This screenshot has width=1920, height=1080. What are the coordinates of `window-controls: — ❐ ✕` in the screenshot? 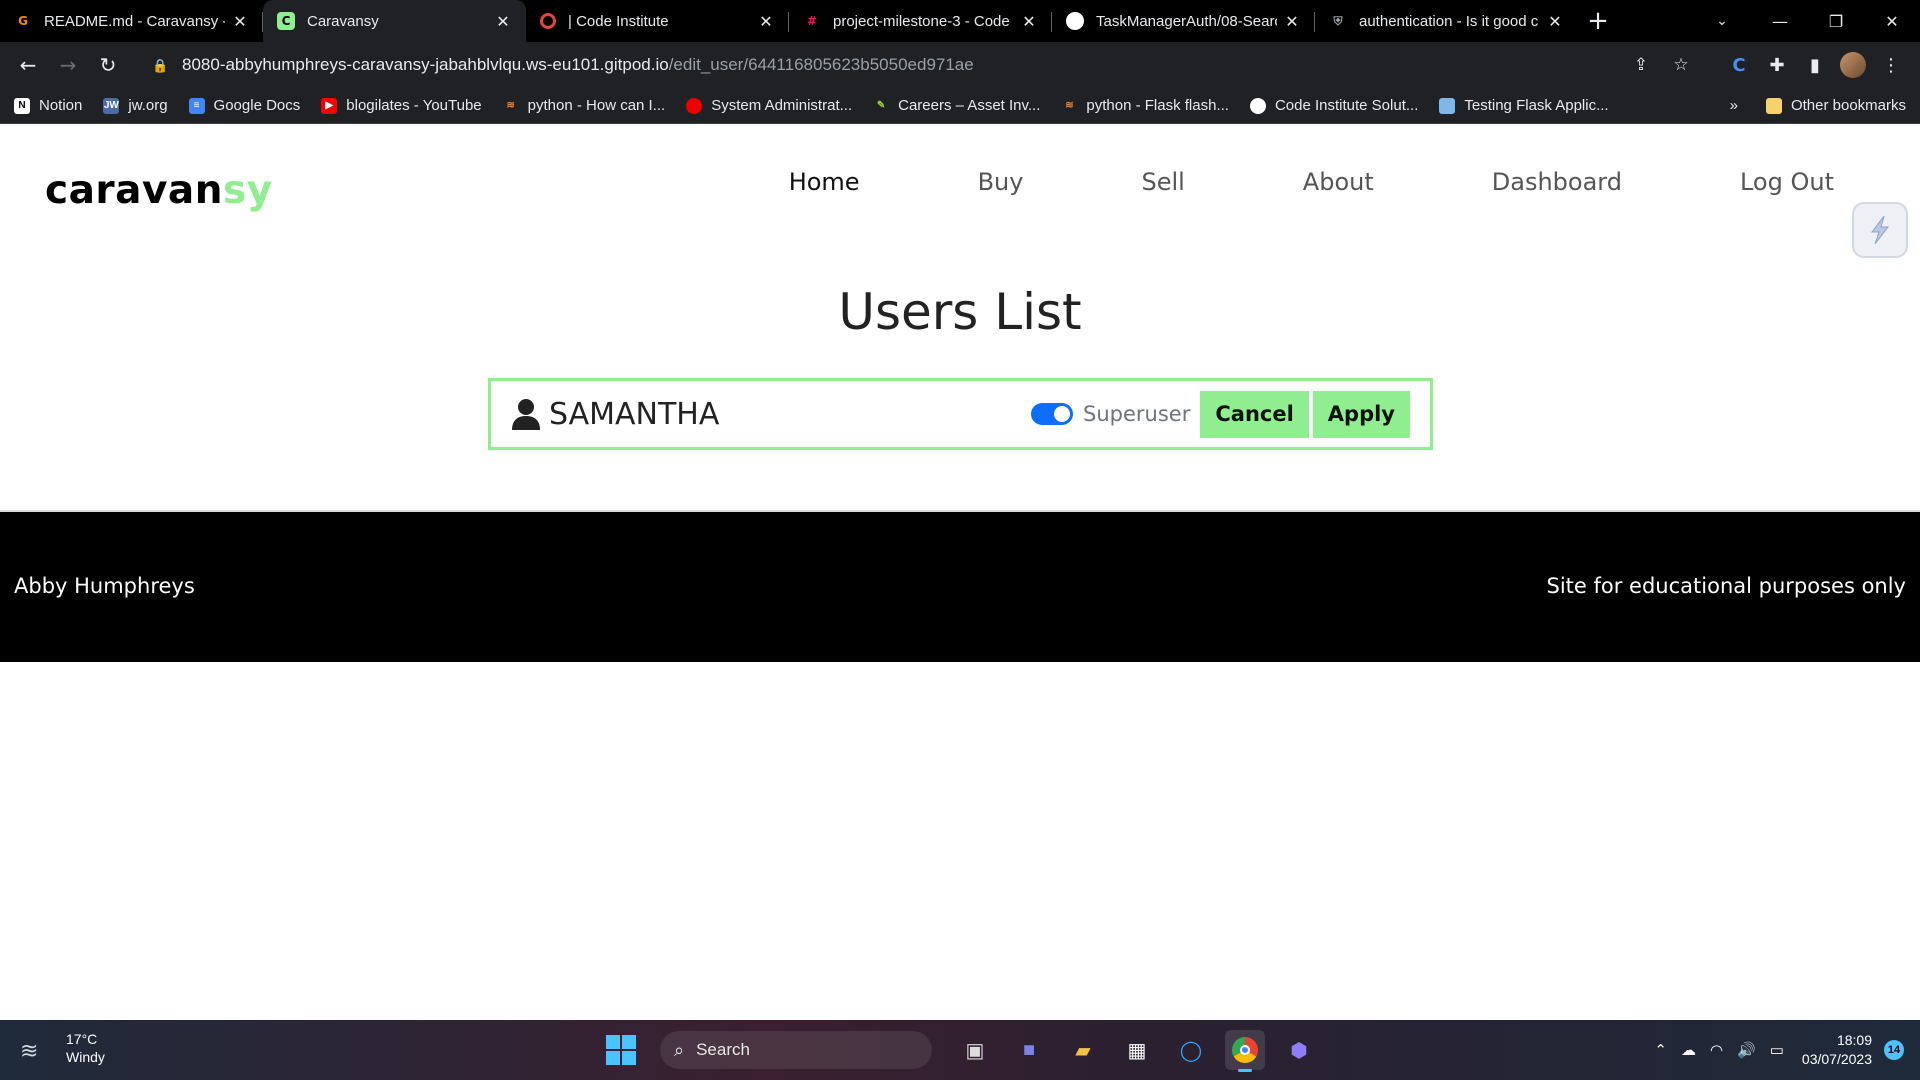 It's located at (1836, 21).